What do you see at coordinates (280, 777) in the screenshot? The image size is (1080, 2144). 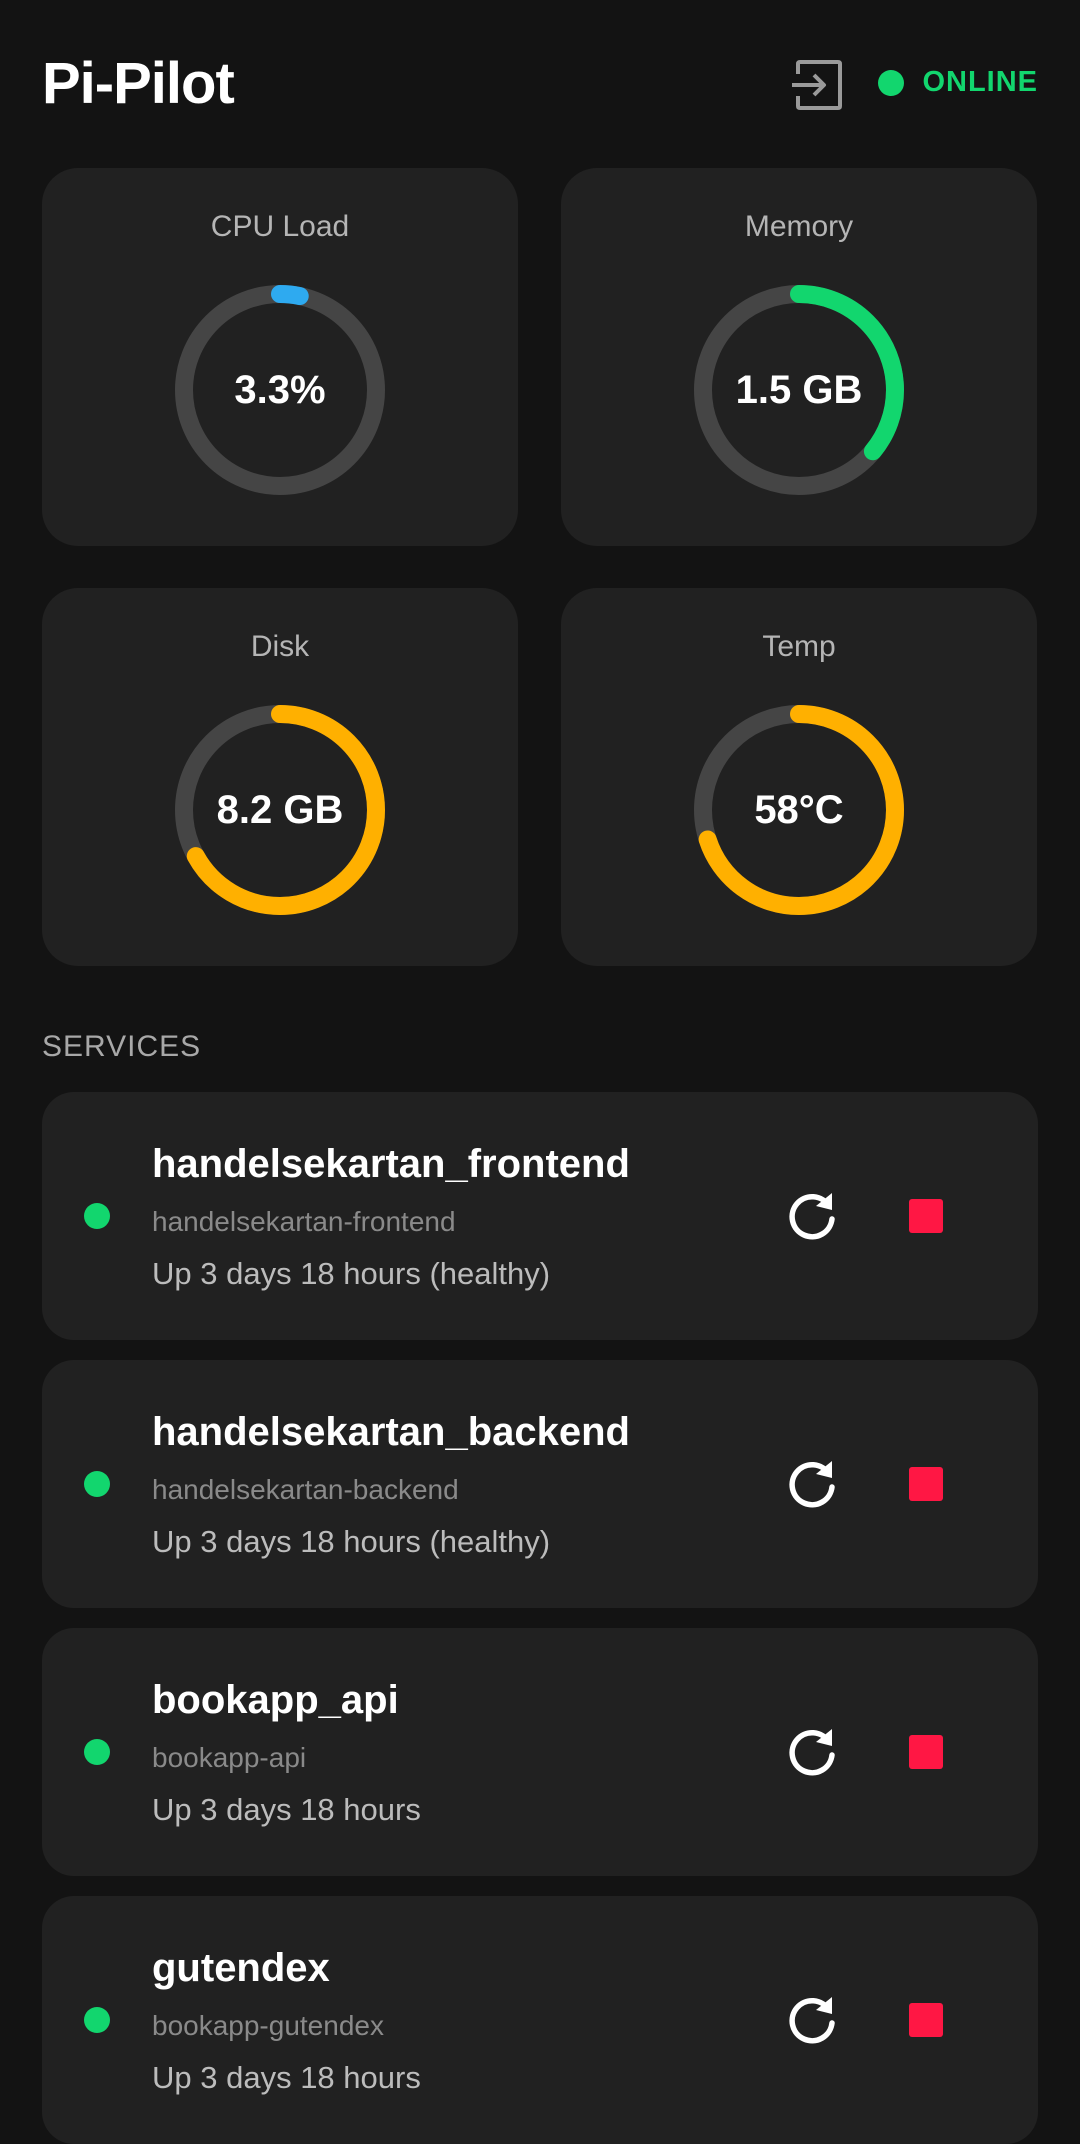 I see `disk-gauge-card: Disk 8.2 GB` at bounding box center [280, 777].